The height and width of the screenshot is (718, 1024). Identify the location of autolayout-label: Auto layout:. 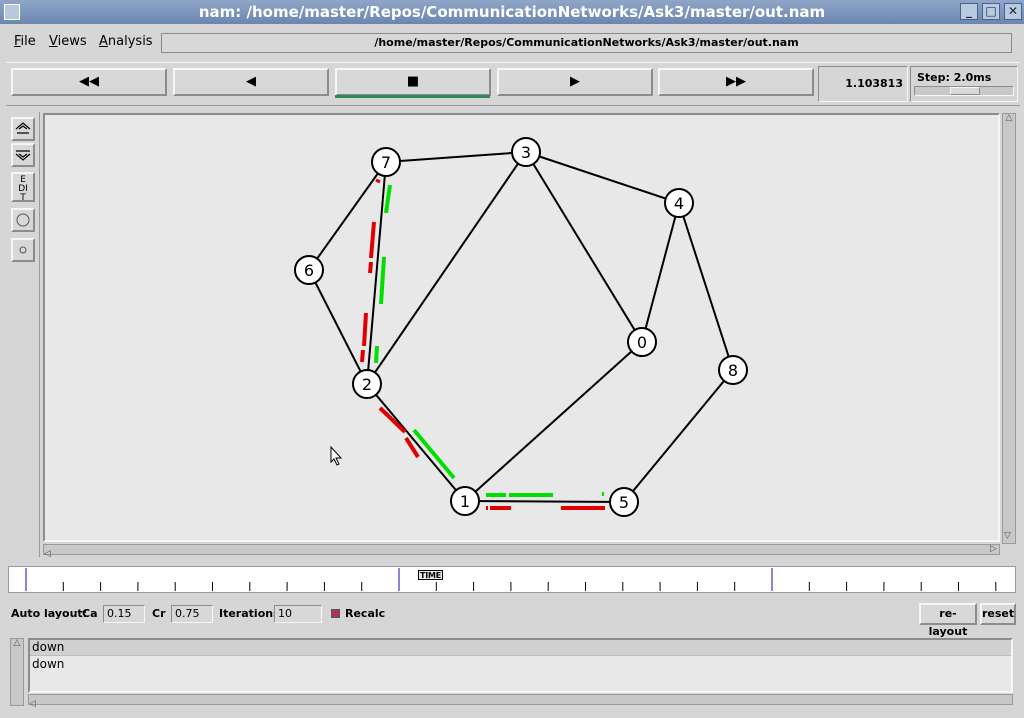
(49, 613).